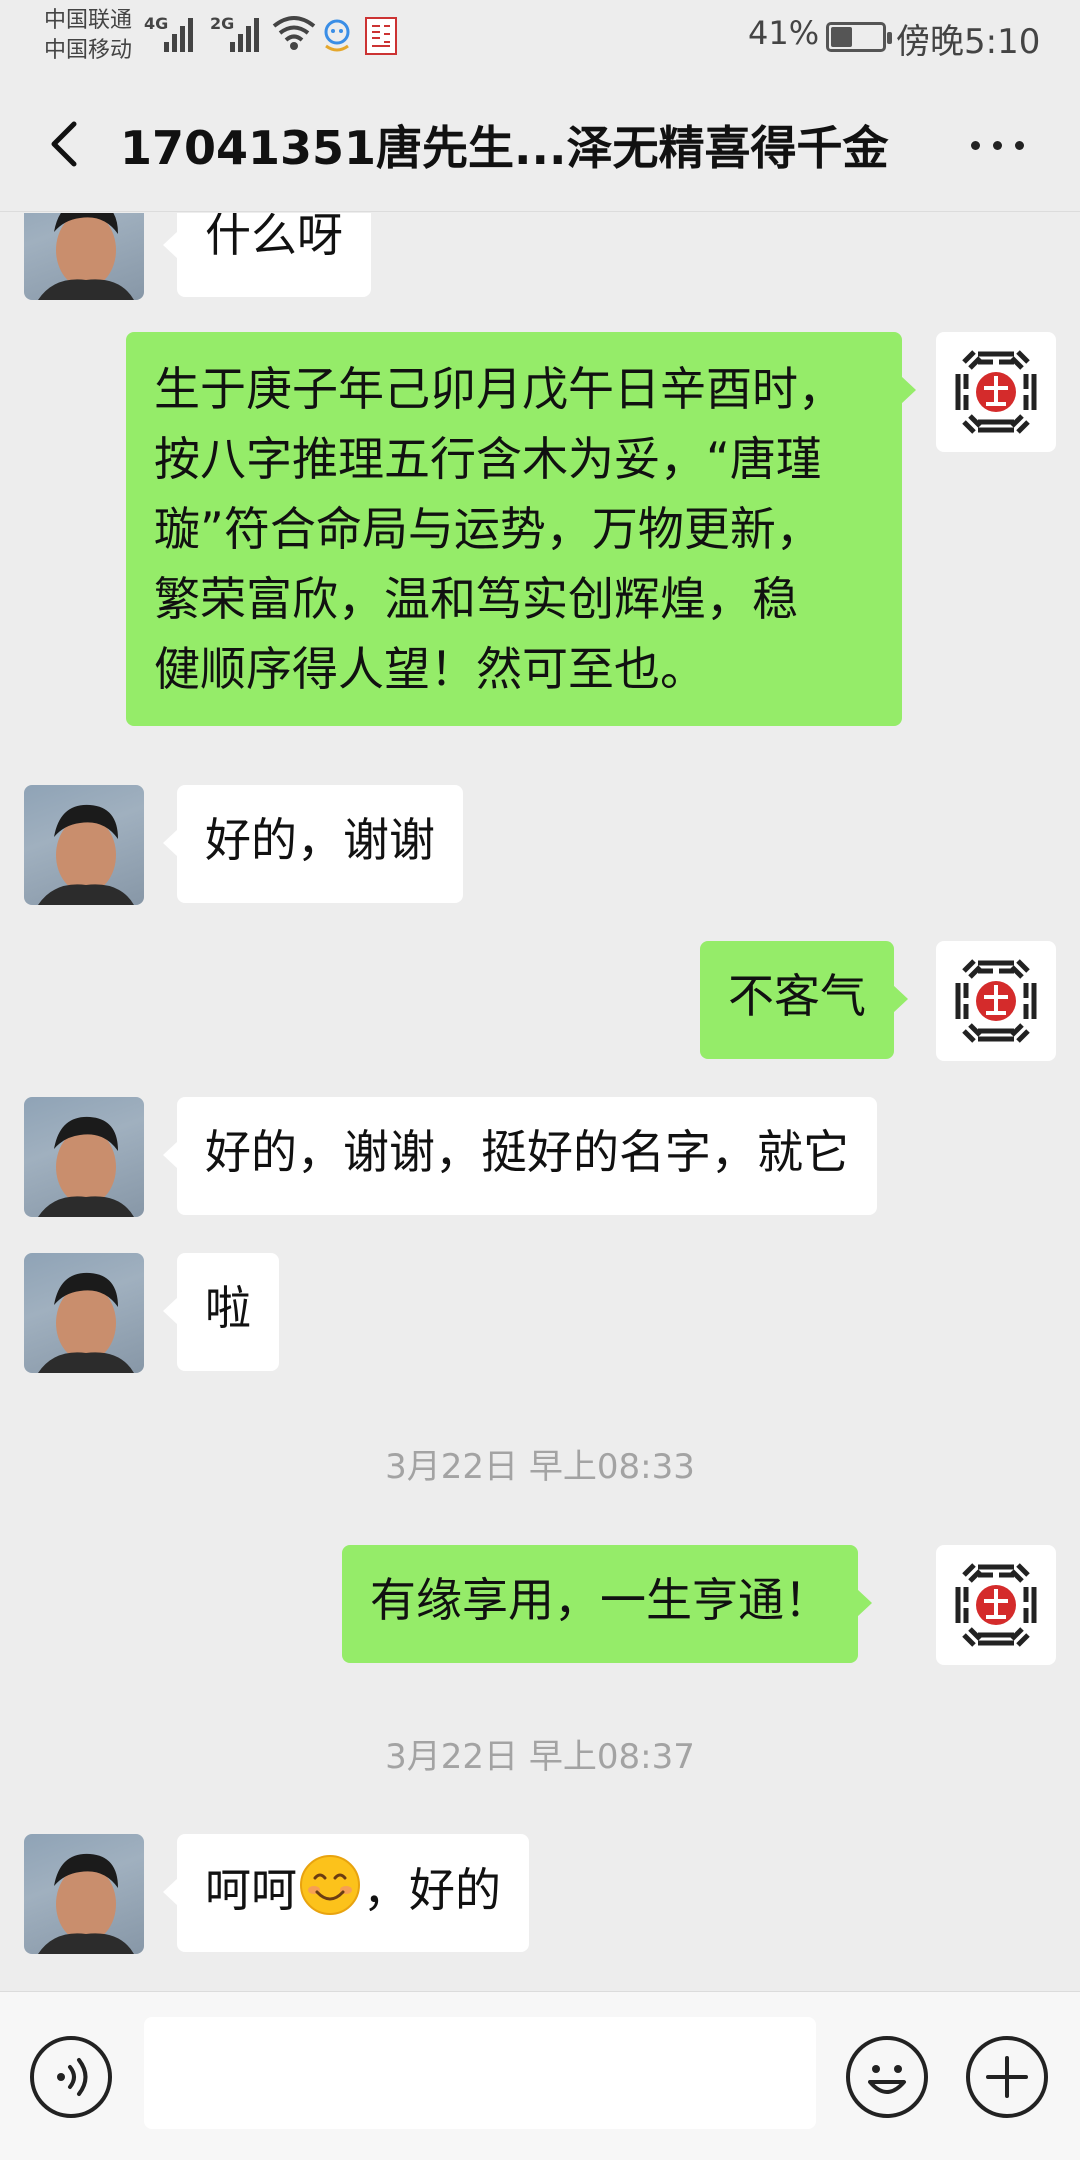  I want to click on chat-header: 17041351唐先生...泽无精喜得千金, so click(540, 144).